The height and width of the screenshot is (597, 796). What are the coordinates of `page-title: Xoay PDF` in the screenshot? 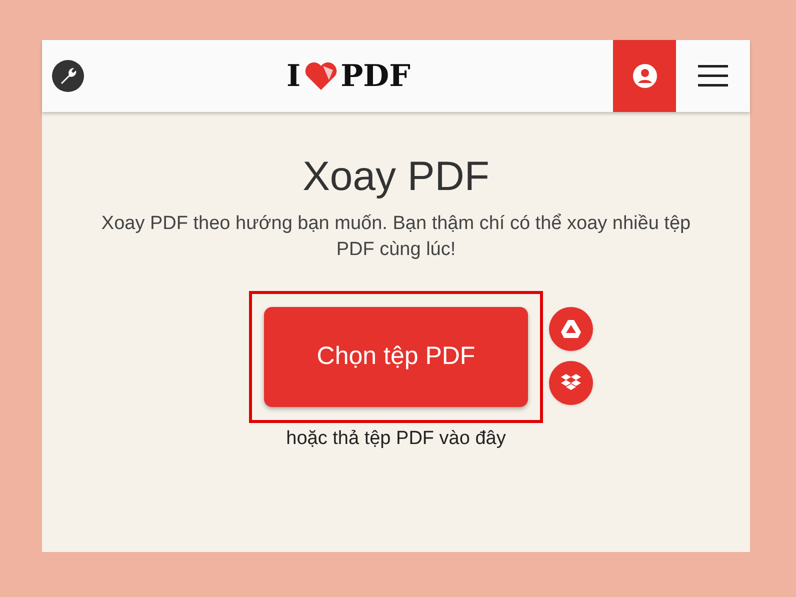 It's located at (396, 176).